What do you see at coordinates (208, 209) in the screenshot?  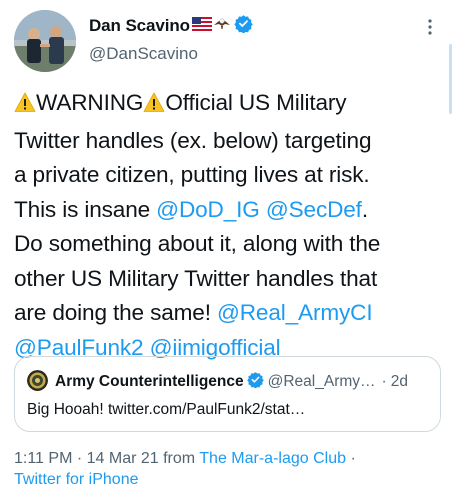 I see `mention-dod-ig-link: @DoD_IG` at bounding box center [208, 209].